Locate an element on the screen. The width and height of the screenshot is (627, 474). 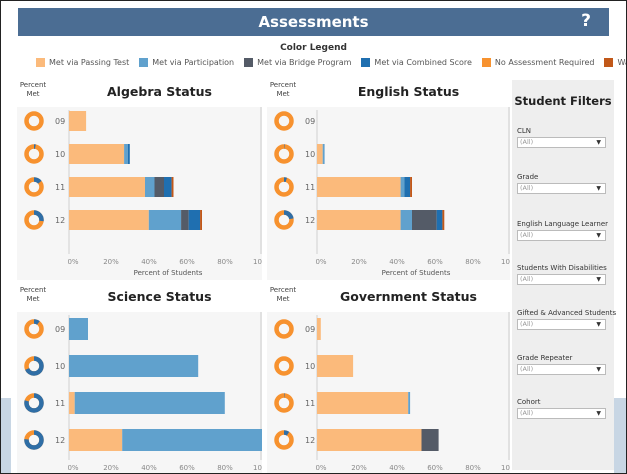
filter-label: Students With Disabilities is located at coordinates (562, 268).